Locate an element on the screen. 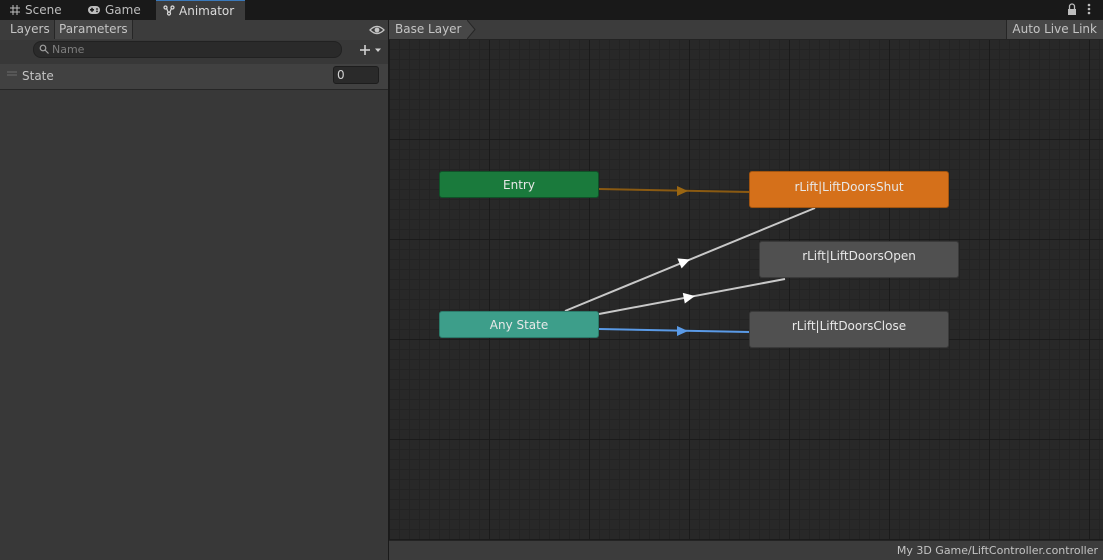 The image size is (1103, 560). grid-icon is located at coordinates (15, 10).